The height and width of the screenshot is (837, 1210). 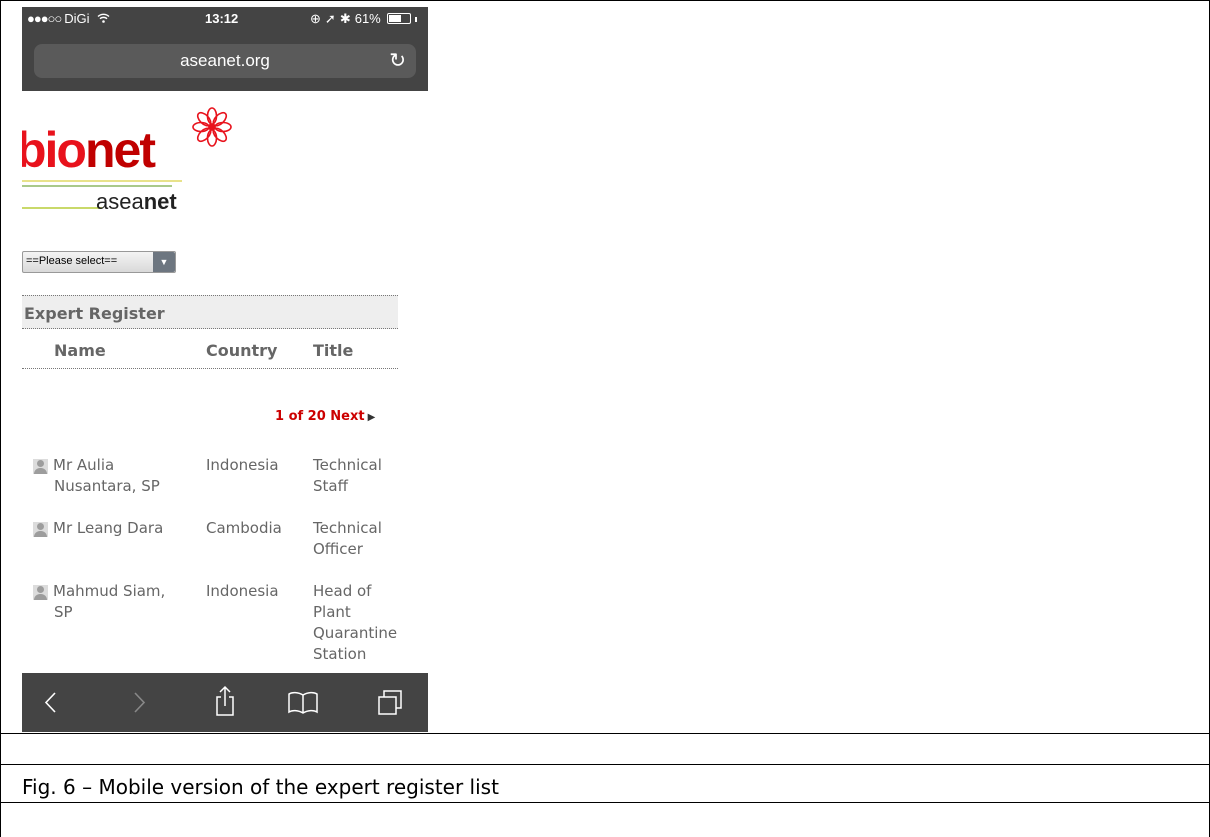 I want to click on carrier-info: ●●●○○ DiGi, so click(x=68, y=18).